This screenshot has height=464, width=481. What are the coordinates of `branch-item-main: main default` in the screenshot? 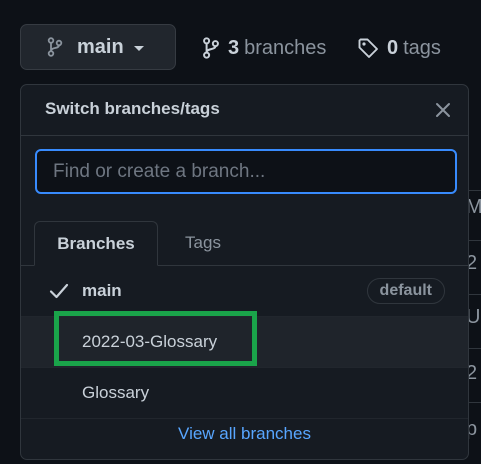 It's located at (244, 291).